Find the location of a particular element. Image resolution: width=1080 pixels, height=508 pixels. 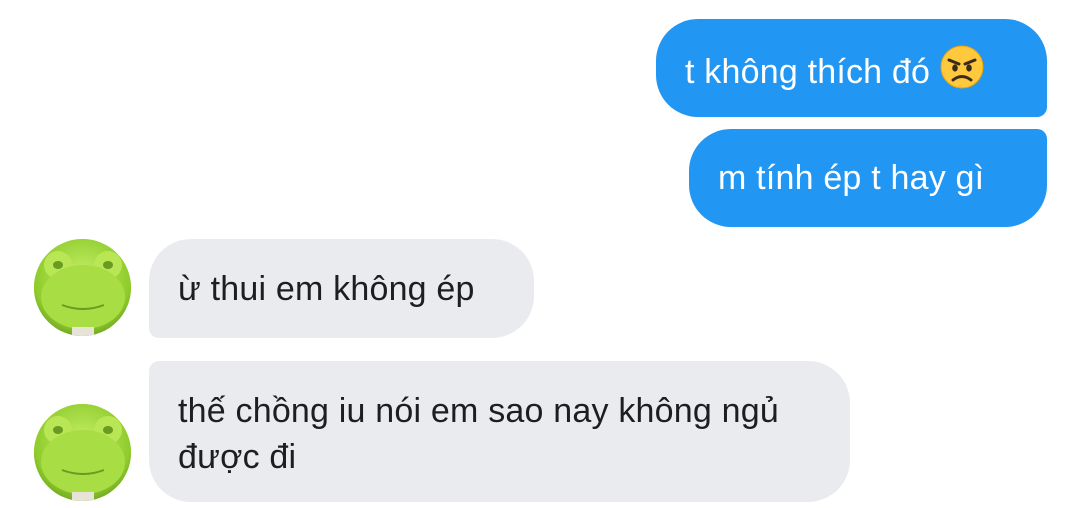

angry-face-icon is located at coordinates (962, 73).